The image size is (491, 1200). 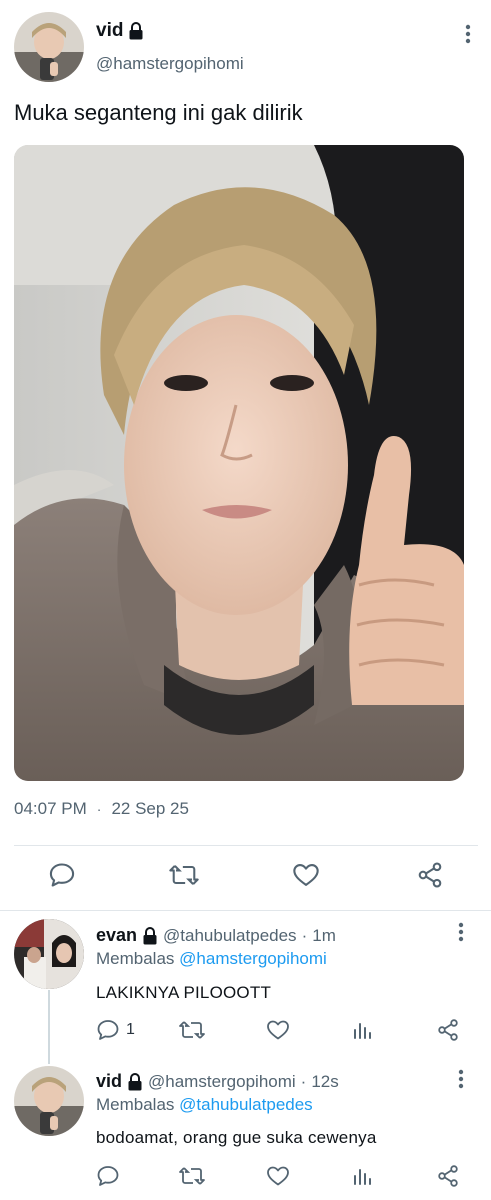 I want to click on replying-to-mention: @hamstergopihomi, so click(x=253, y=958).